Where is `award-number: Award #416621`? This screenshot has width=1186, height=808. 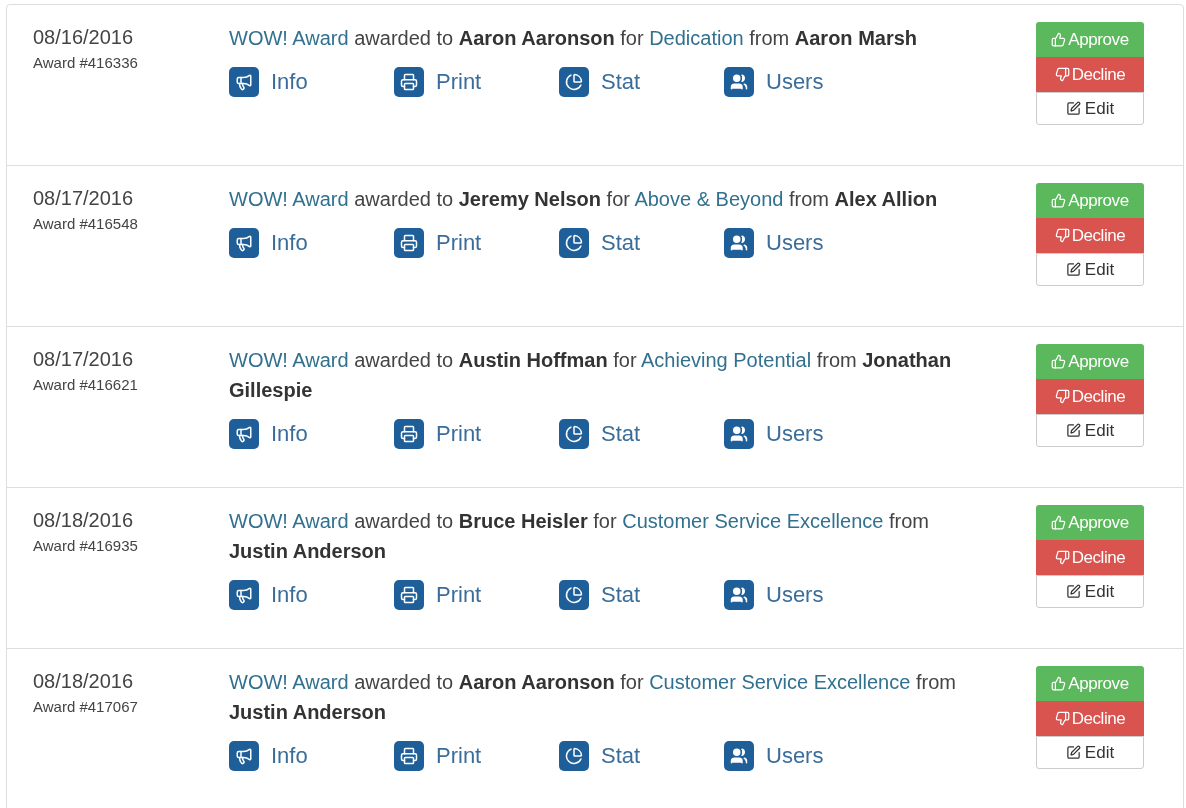
award-number: Award #416621 is located at coordinates (85, 385).